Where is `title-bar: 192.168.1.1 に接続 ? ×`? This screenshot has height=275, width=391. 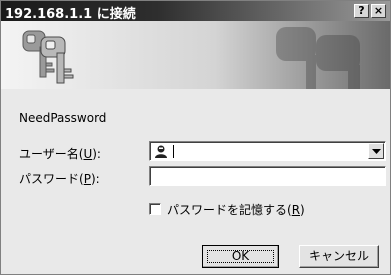 title-bar: 192.168.1.1 に接続 ? × is located at coordinates (195, 11).